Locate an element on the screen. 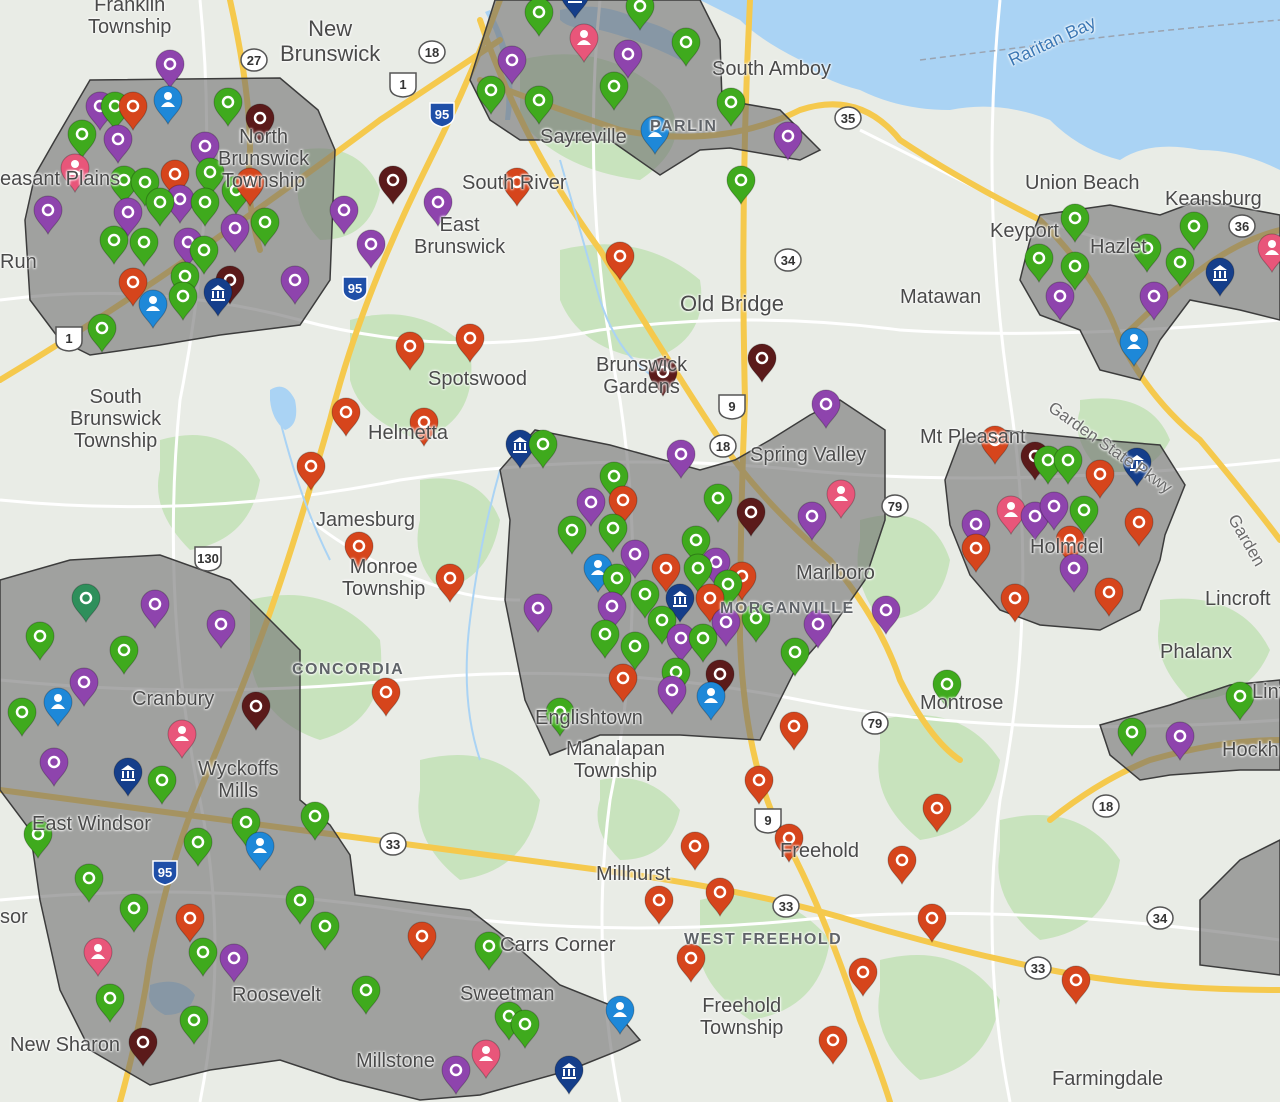 The image size is (1280, 1102). route-shield-label: 35 is located at coordinates (848, 118).